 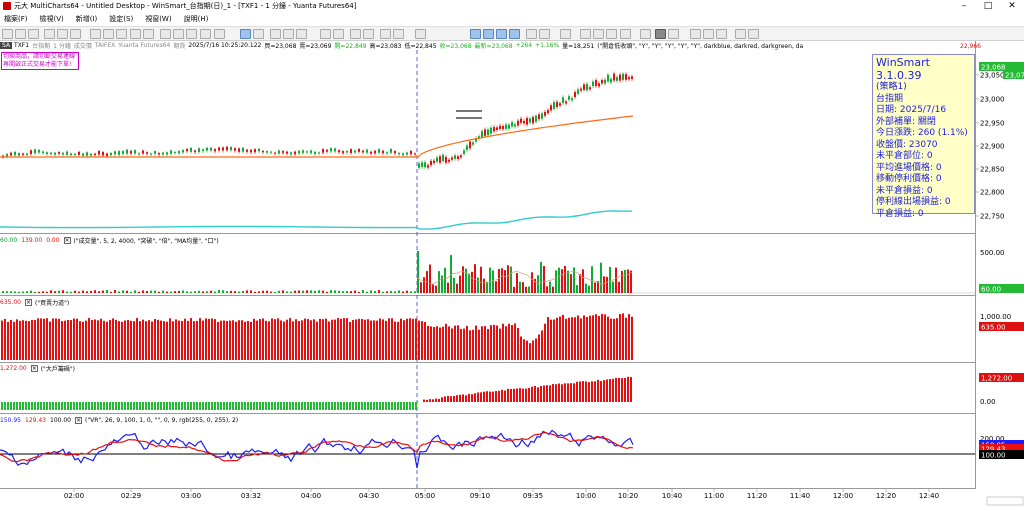 I want to click on toolbar-up-icon, so click(x=531, y=34).